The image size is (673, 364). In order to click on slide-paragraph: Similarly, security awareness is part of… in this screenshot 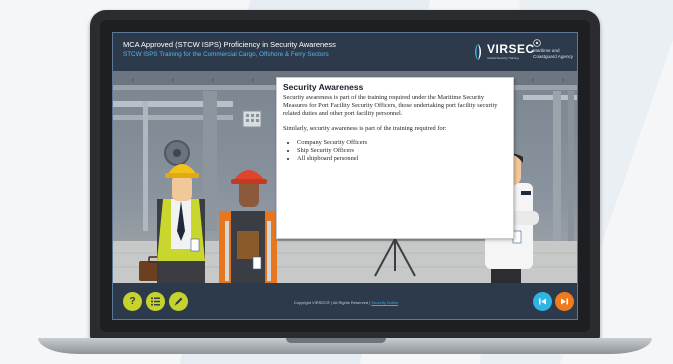, I will do `click(365, 128)`.